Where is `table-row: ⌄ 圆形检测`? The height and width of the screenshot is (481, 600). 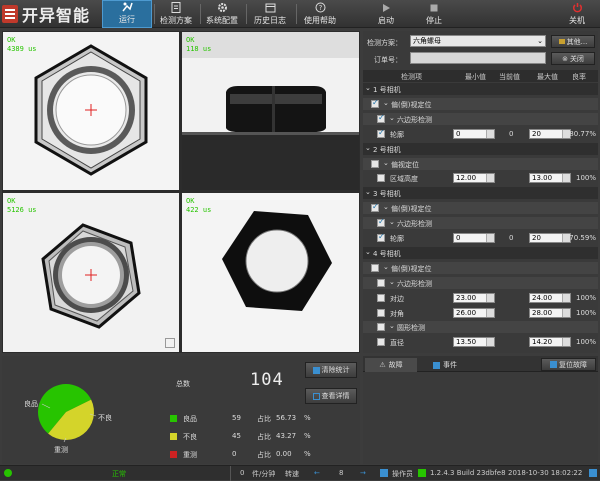 table-row: ⌄ 圆形检测 is located at coordinates (480, 327).